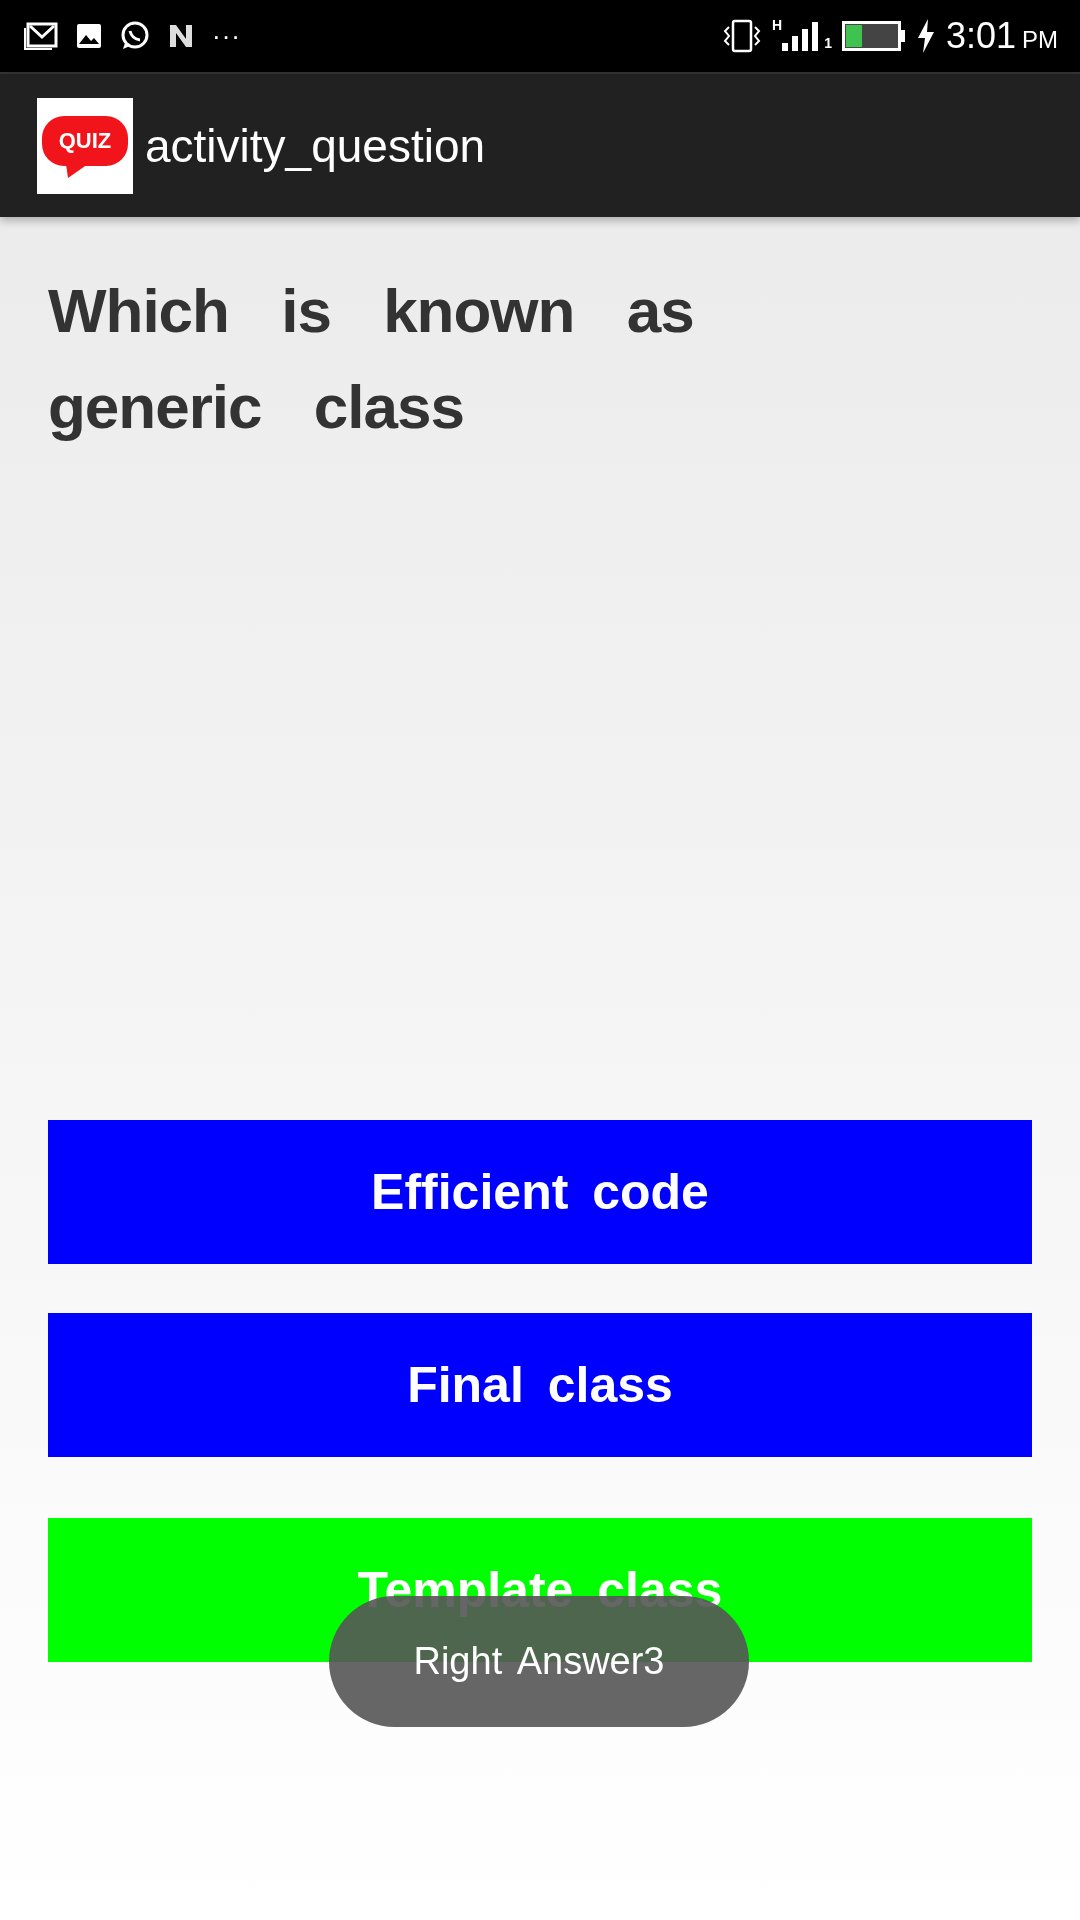 The image size is (1080, 1920). I want to click on question-text: Which is known as generic class, so click(371, 359).